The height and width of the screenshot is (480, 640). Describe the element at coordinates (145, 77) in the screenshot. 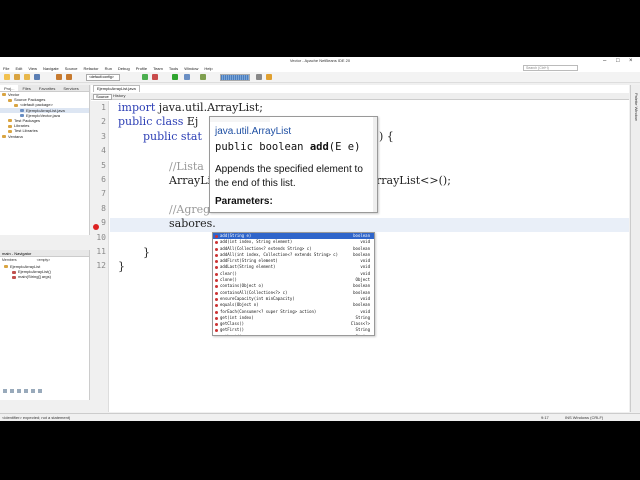

I see `build-icon` at that location.